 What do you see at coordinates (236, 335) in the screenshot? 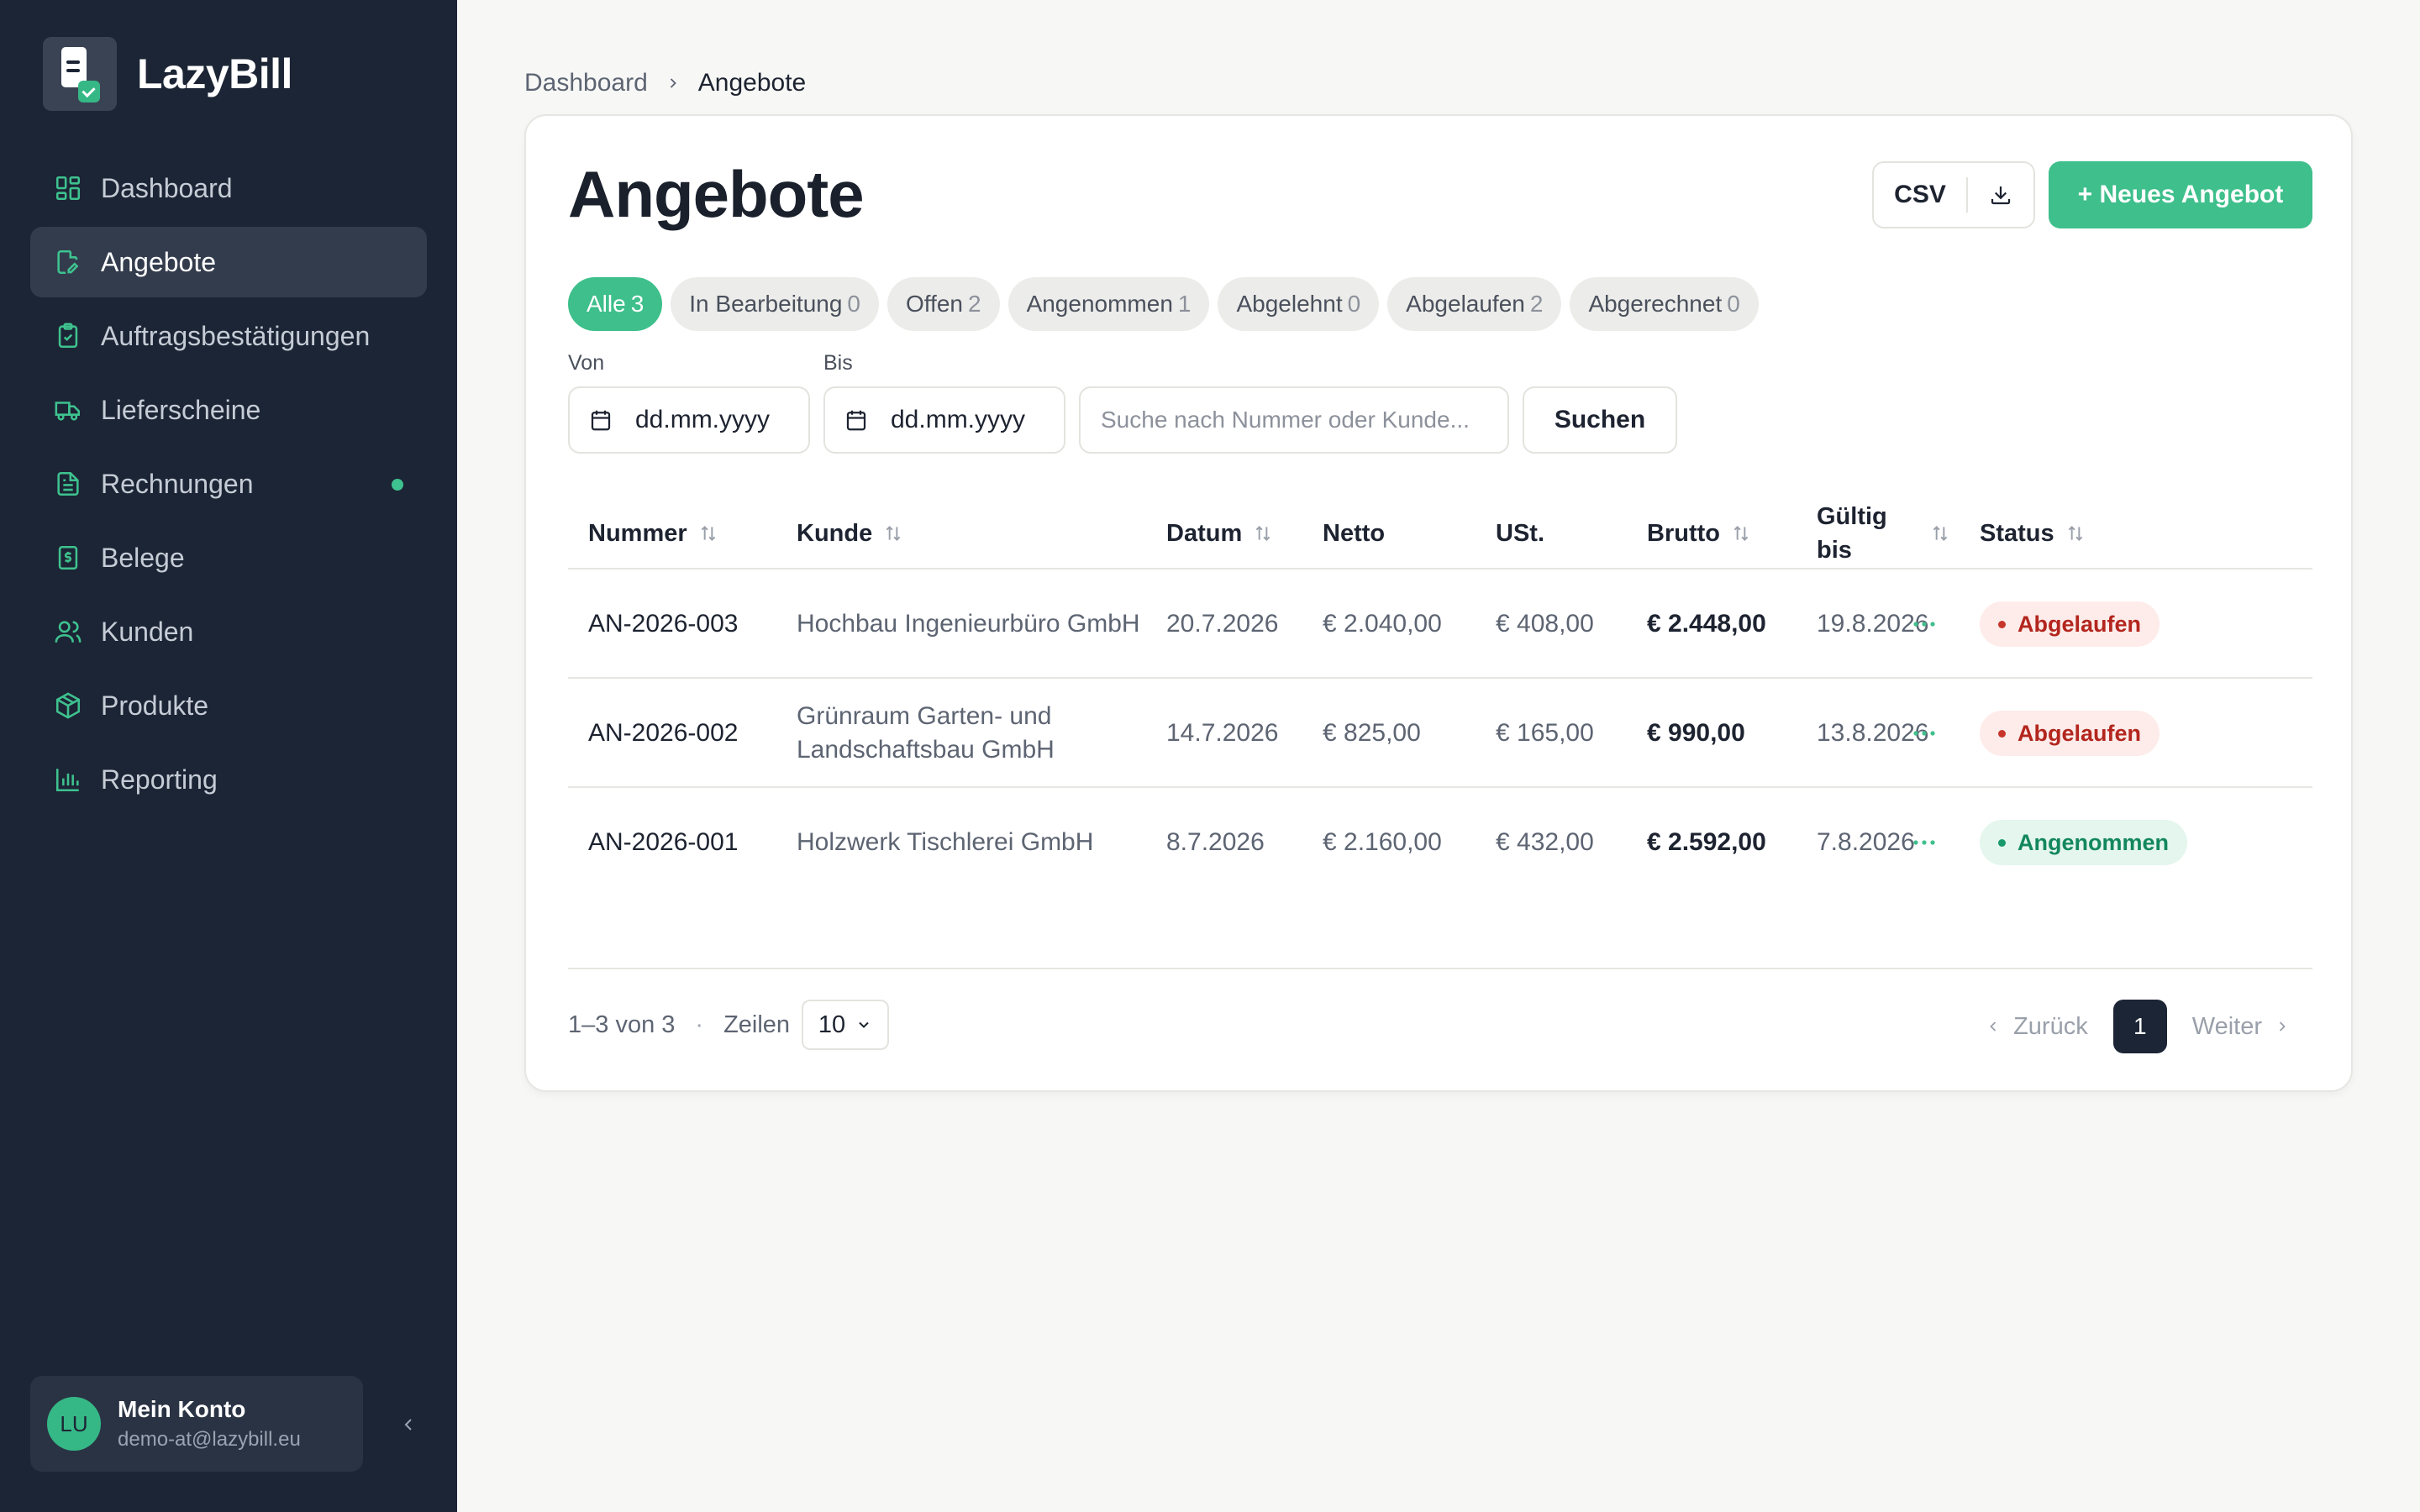
I see `sidebar-item-label: Auftragsbestätigungen` at bounding box center [236, 335].